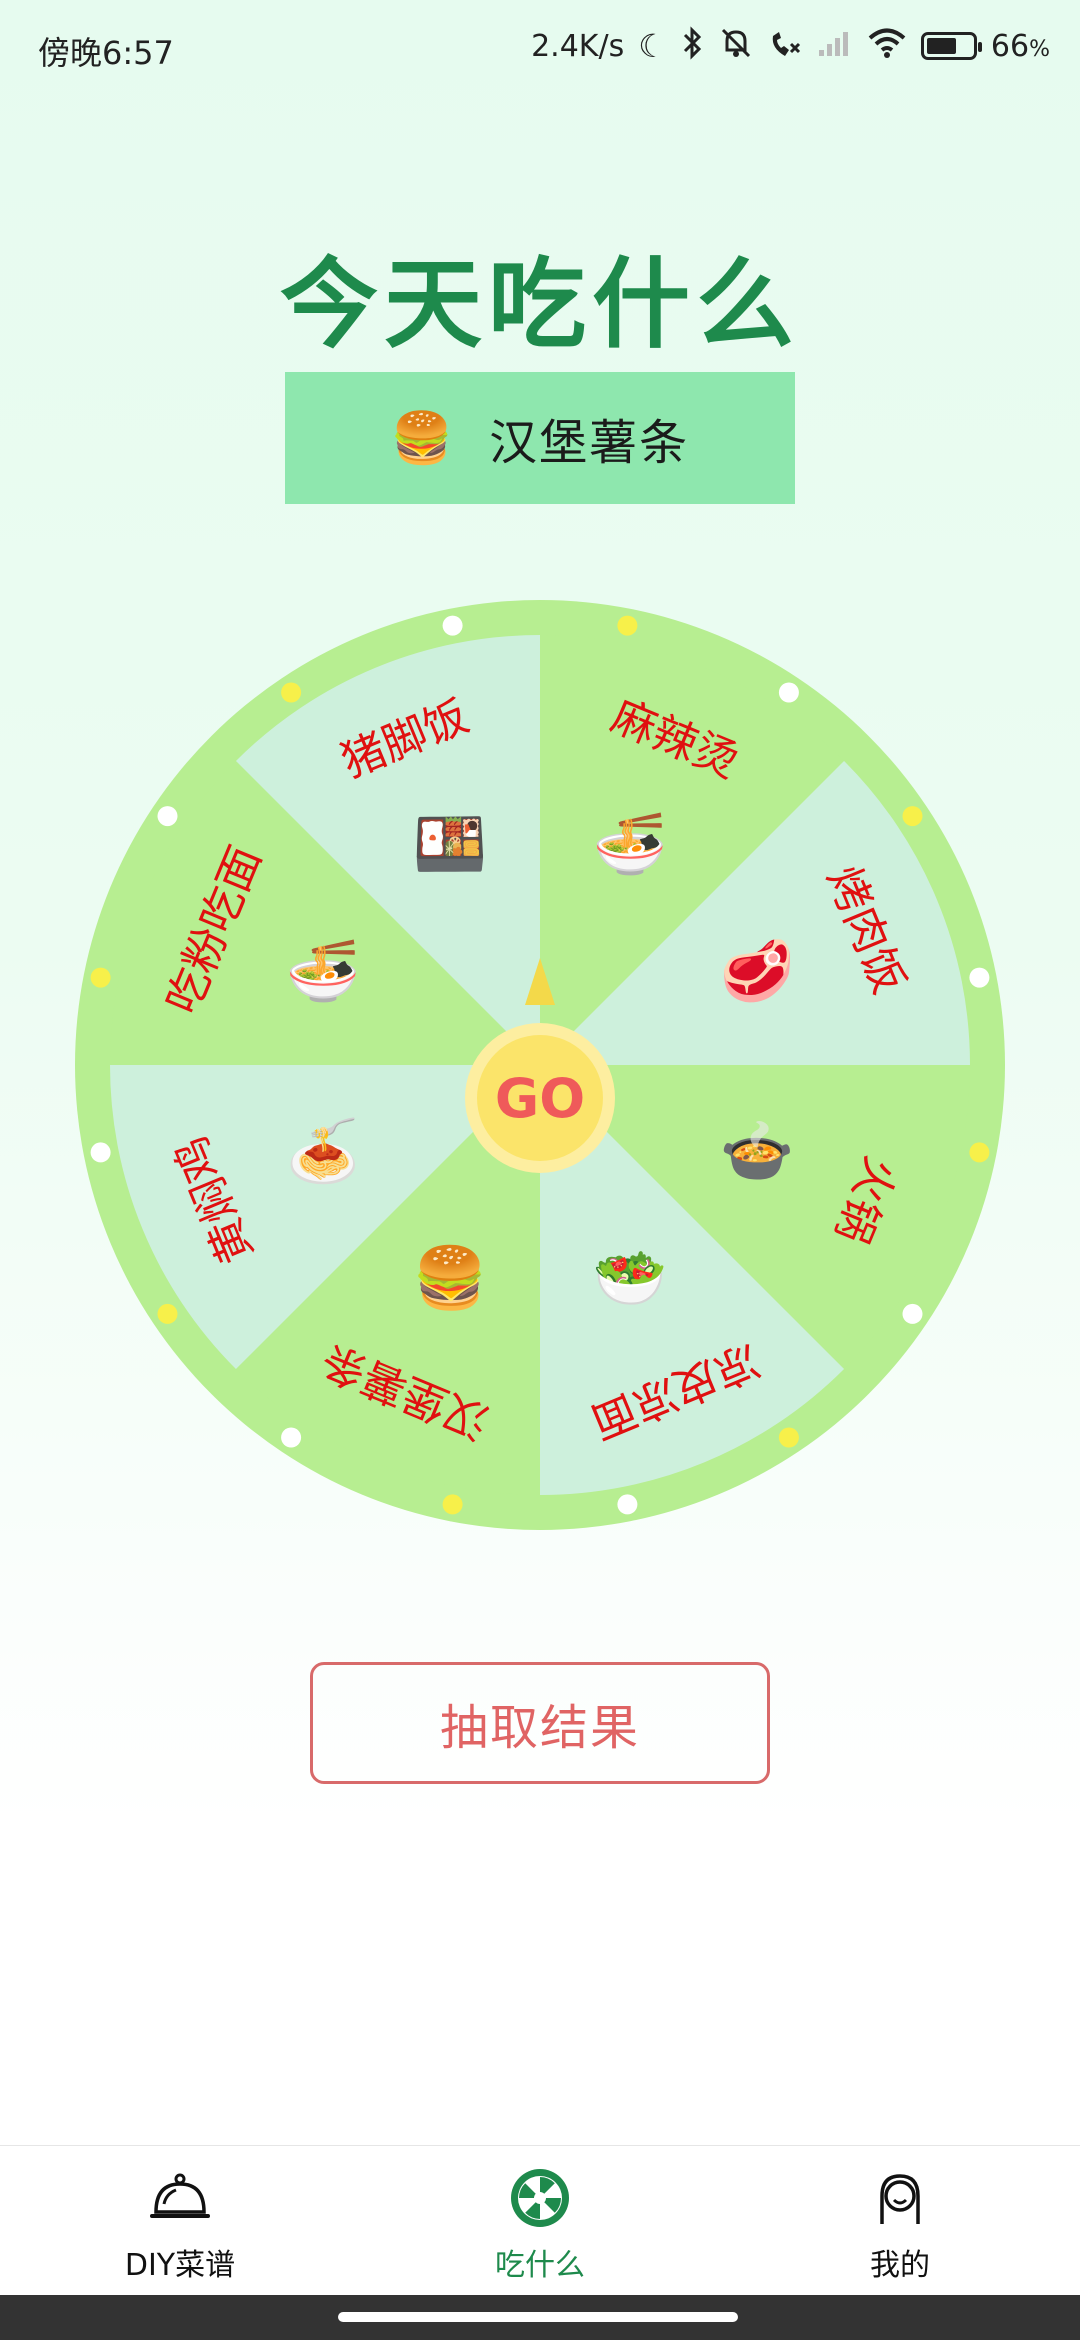  I want to click on food-icon: 🍱, so click(450, 844).